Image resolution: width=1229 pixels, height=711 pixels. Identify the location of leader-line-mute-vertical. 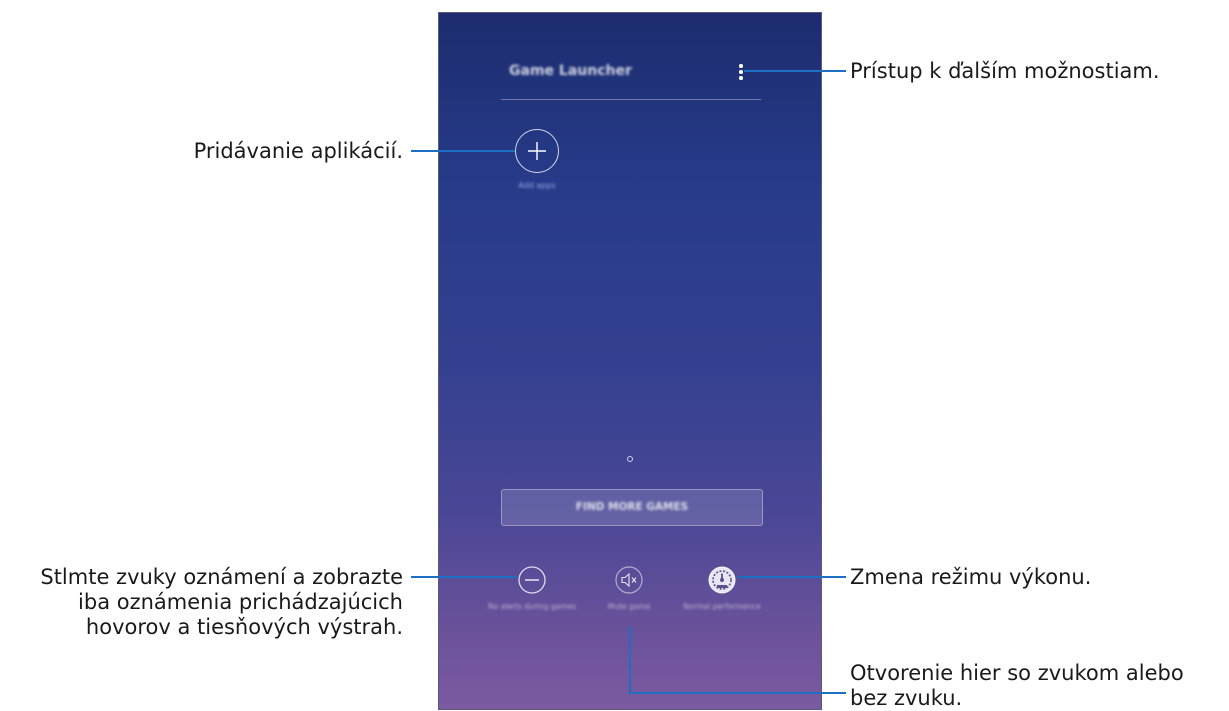
(630, 660).